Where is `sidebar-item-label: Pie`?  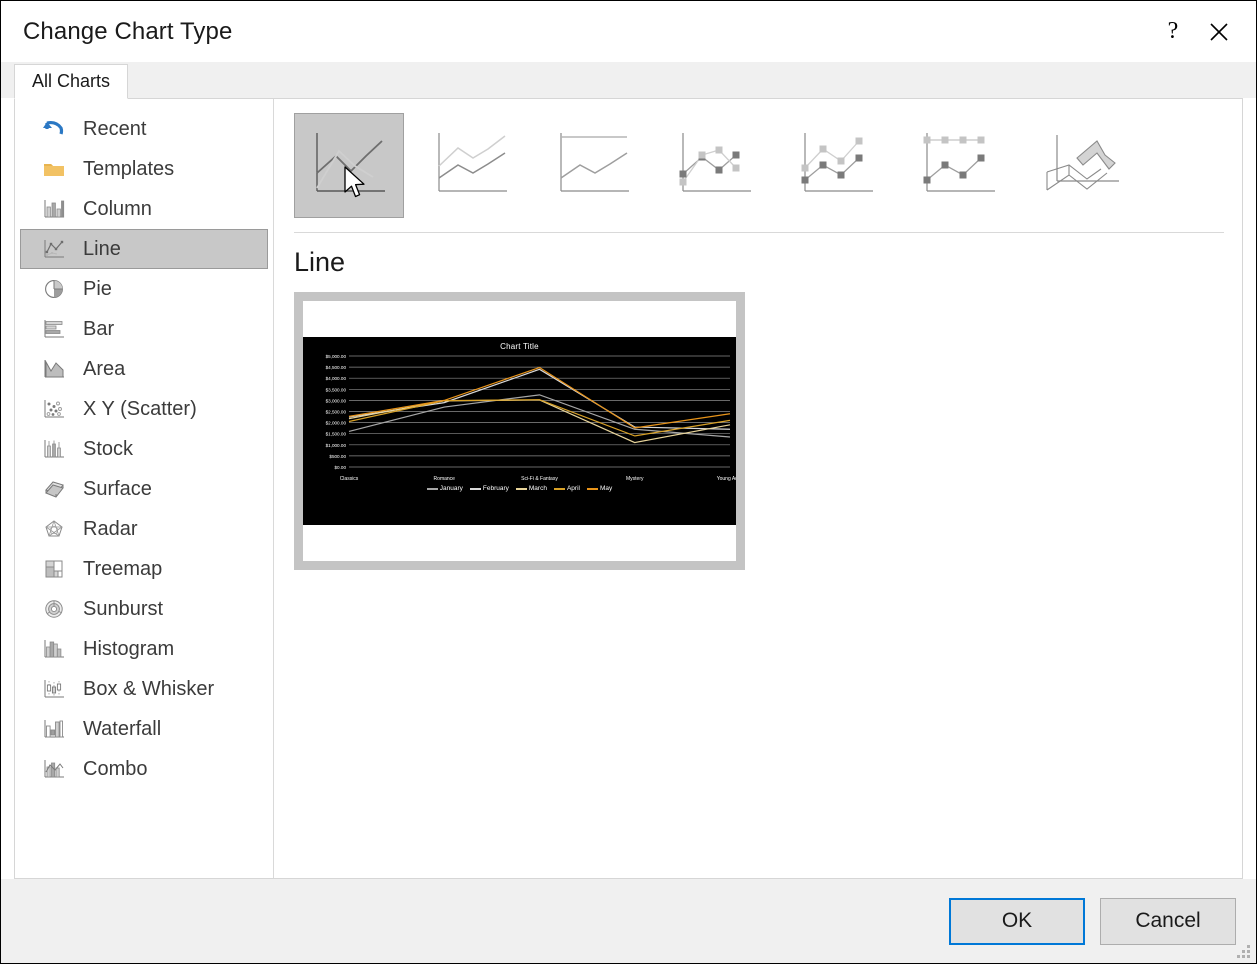
sidebar-item-label: Pie is located at coordinates (97, 288).